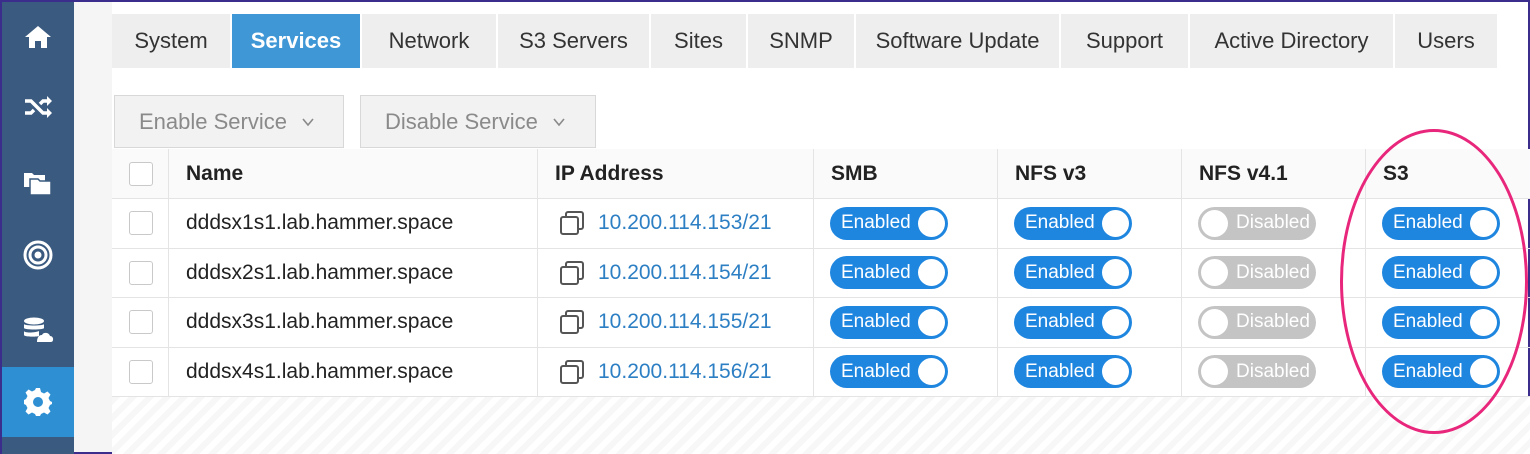  I want to click on ip-address-link: 10.200.114.156/21, so click(685, 372).